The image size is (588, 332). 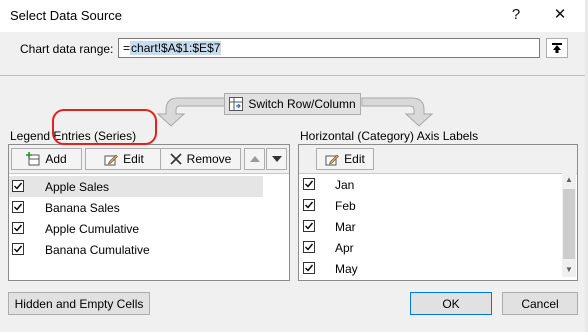 I want to click on axis-labels-title: Horizontal (Category) Axis Labels, so click(x=389, y=136).